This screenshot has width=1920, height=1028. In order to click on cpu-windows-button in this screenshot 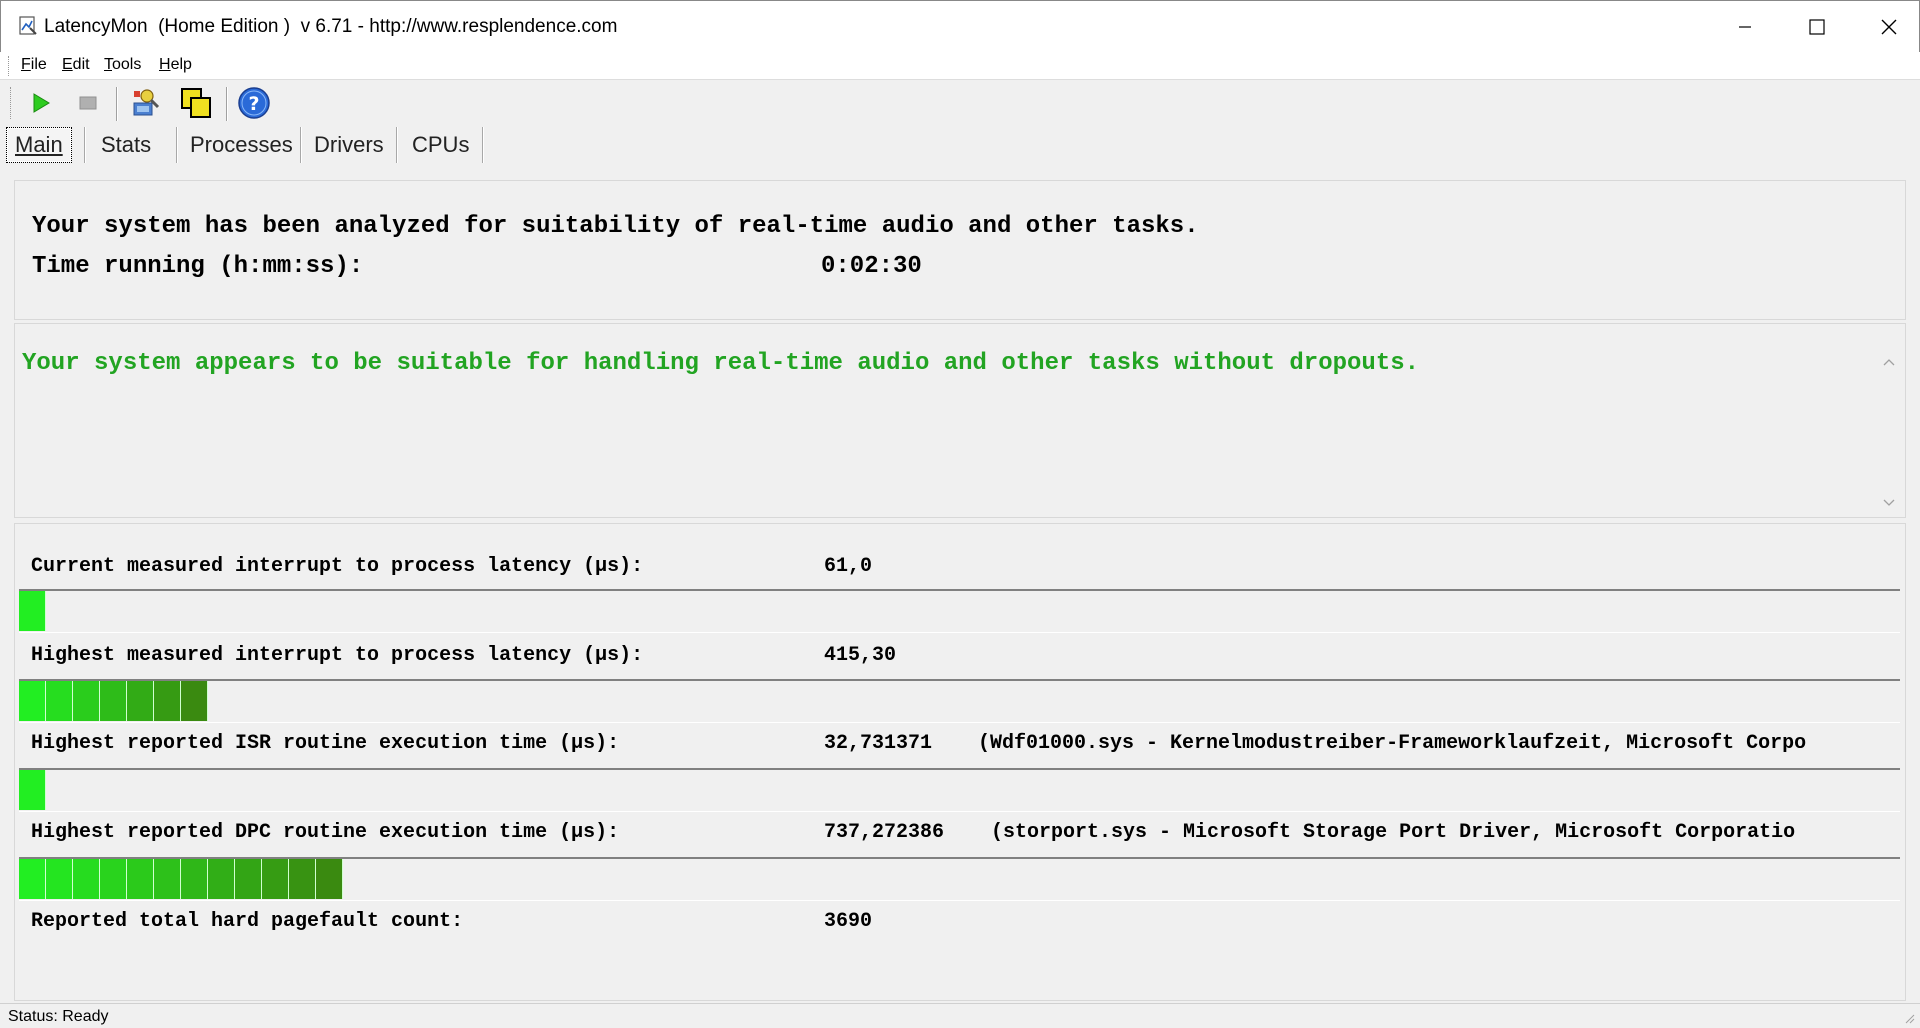, I will do `click(196, 103)`.